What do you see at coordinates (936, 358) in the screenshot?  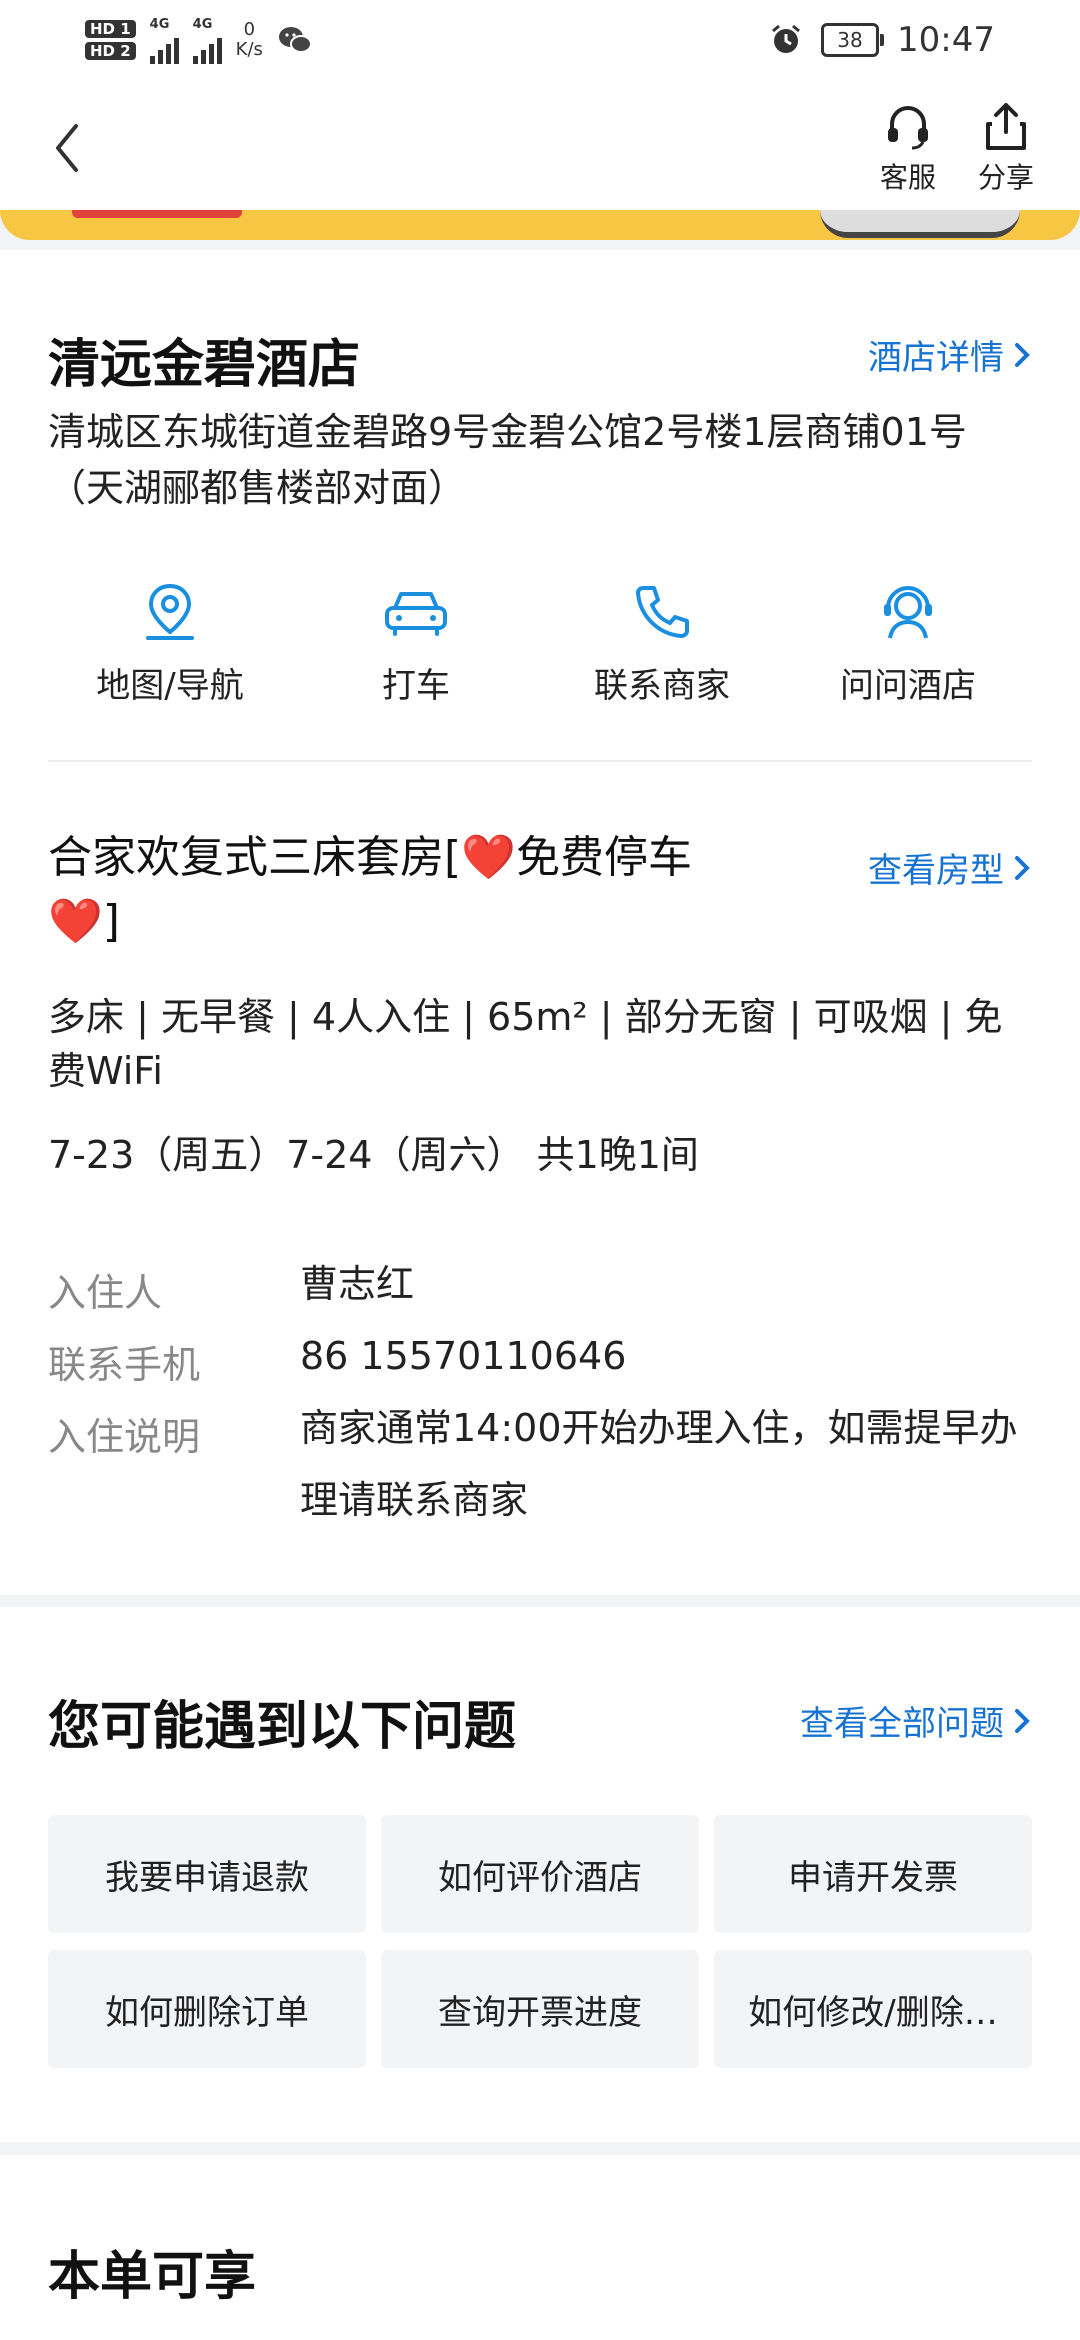 I see `hotel-details-label: 酒店详情` at bounding box center [936, 358].